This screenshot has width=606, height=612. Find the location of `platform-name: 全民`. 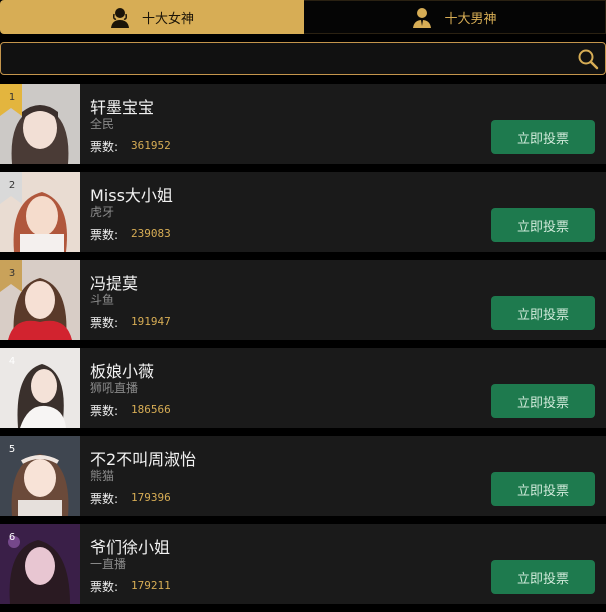

platform-name: 全民 is located at coordinates (102, 124).